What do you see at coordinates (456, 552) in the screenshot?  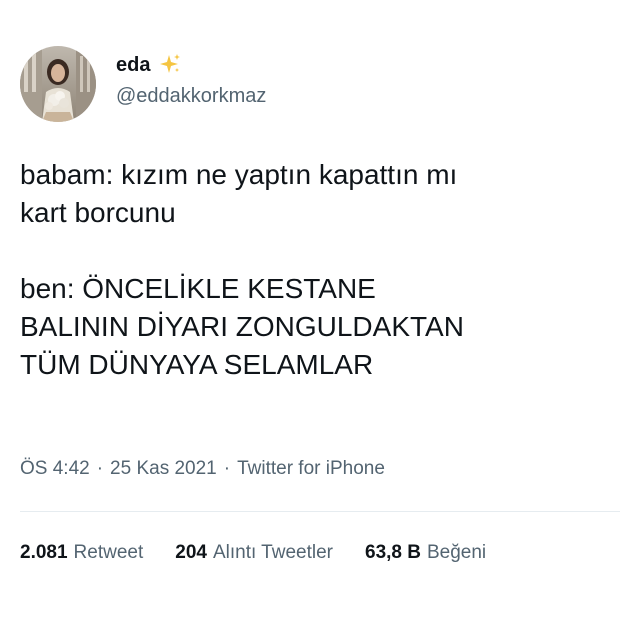 I see `likes-label: Beğeni` at bounding box center [456, 552].